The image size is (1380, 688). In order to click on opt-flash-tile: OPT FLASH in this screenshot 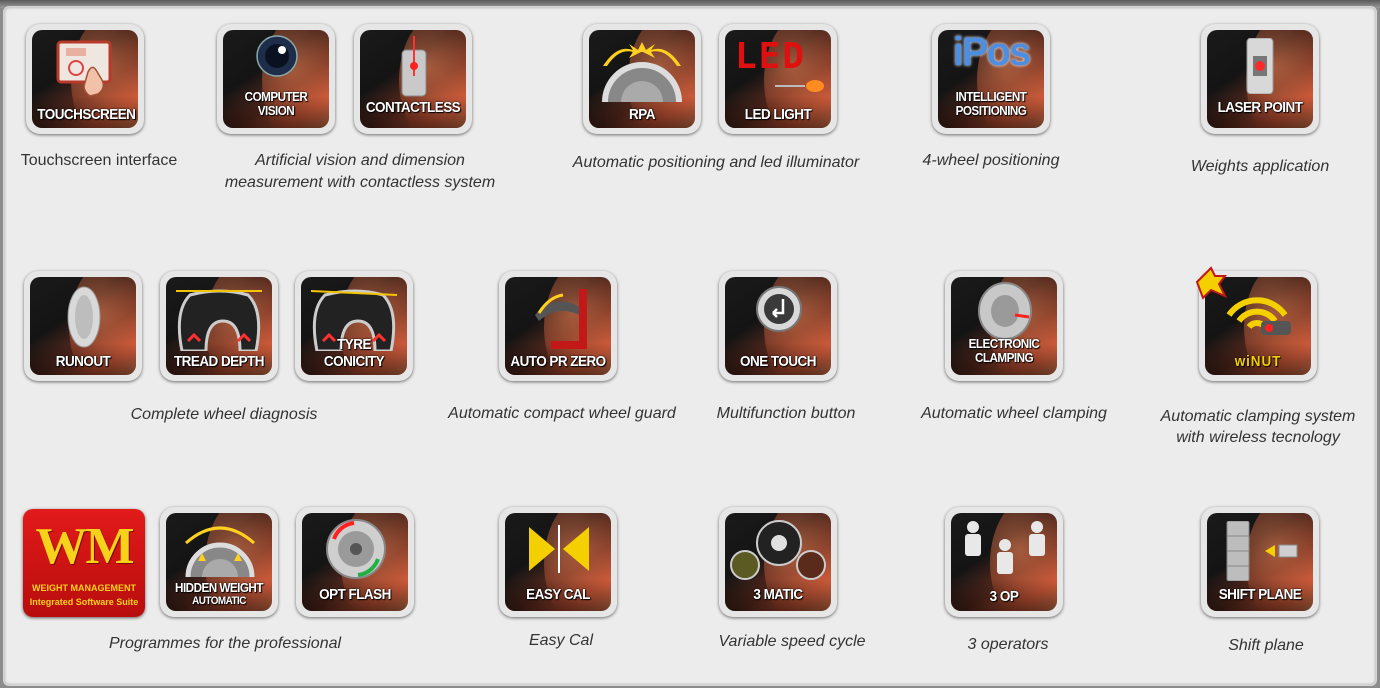, I will do `click(355, 562)`.